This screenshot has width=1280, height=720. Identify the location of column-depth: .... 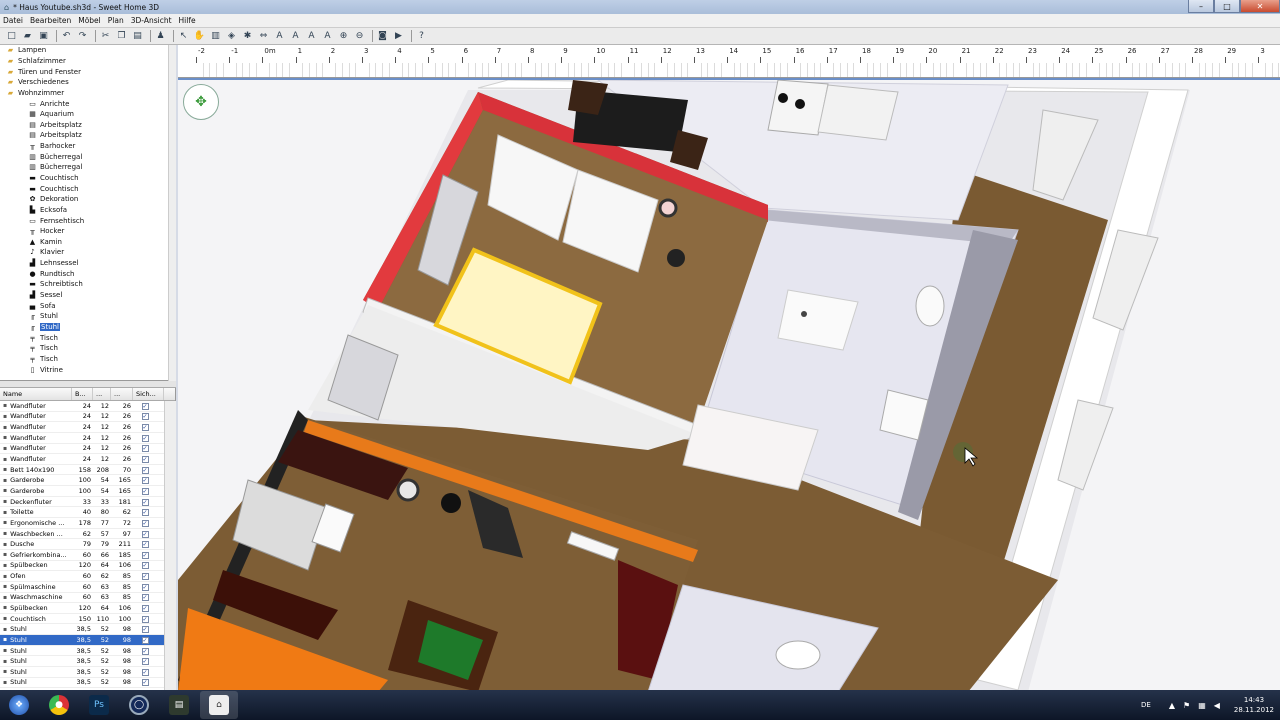
(102, 394).